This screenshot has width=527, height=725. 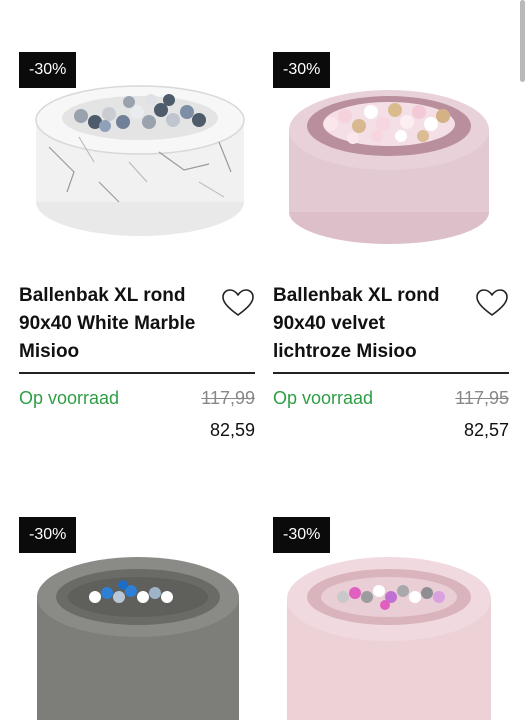 I want to click on product-title-line: lichtroze Misioo, so click(x=345, y=351).